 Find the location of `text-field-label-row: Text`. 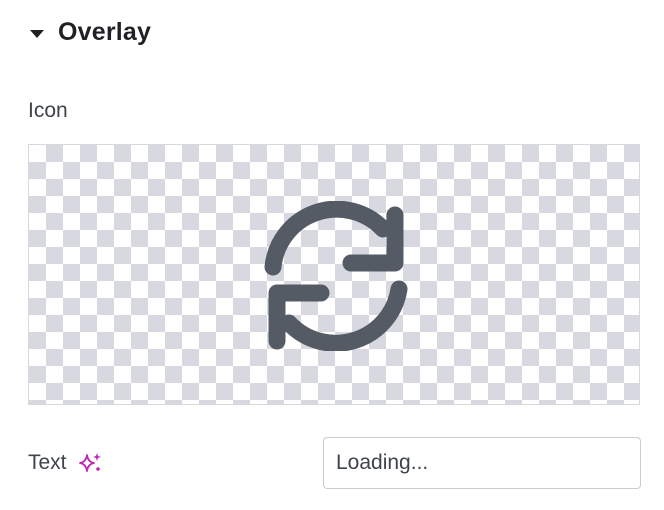

text-field-label-row: Text is located at coordinates (65, 463).